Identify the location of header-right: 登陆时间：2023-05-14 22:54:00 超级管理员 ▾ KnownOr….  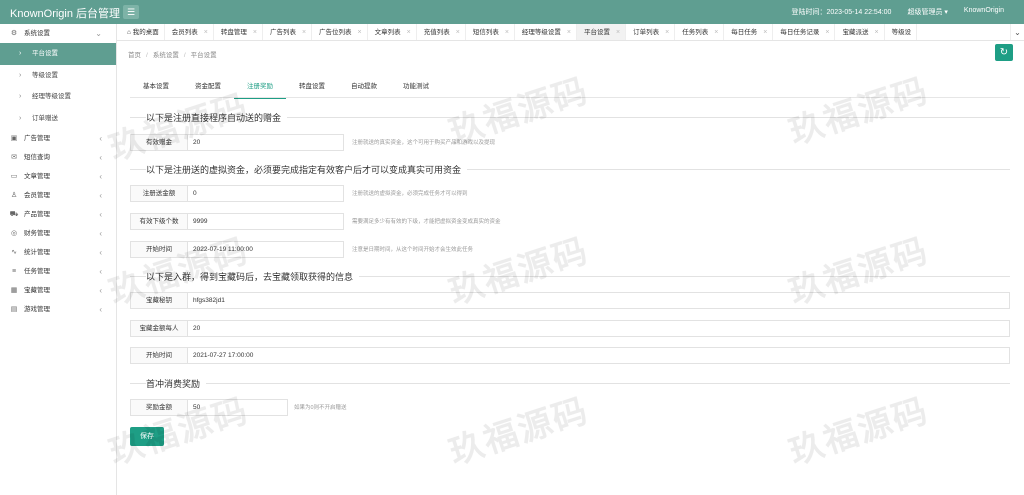
(897, 12).